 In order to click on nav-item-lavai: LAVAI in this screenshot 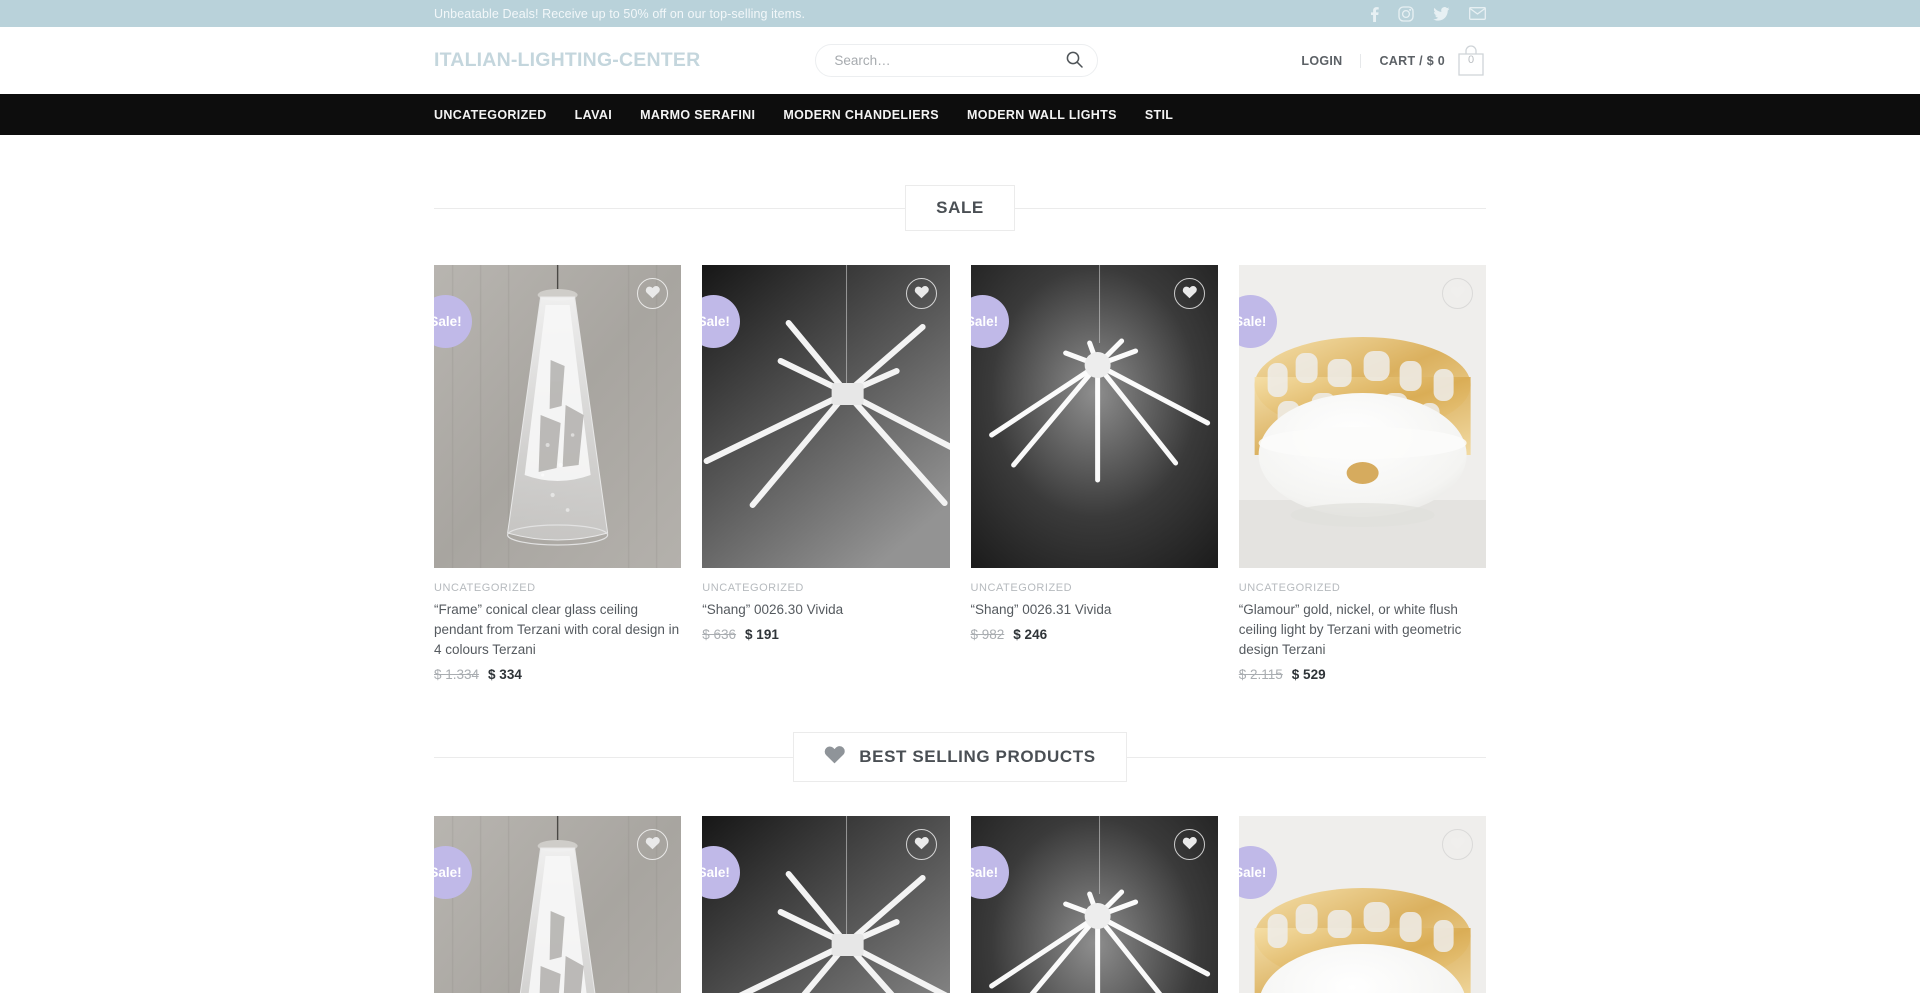, I will do `click(593, 115)`.